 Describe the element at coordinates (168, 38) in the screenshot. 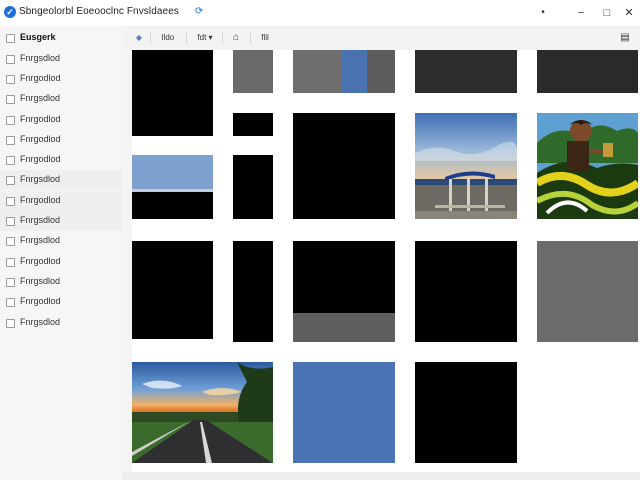

I see `toolbar-button: lldo` at that location.